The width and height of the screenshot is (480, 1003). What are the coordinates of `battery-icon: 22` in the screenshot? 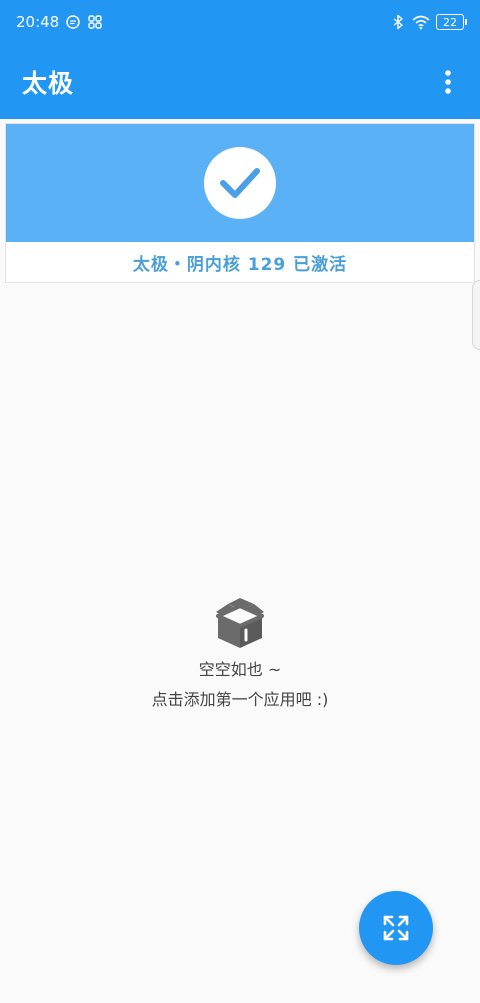 It's located at (451, 22).